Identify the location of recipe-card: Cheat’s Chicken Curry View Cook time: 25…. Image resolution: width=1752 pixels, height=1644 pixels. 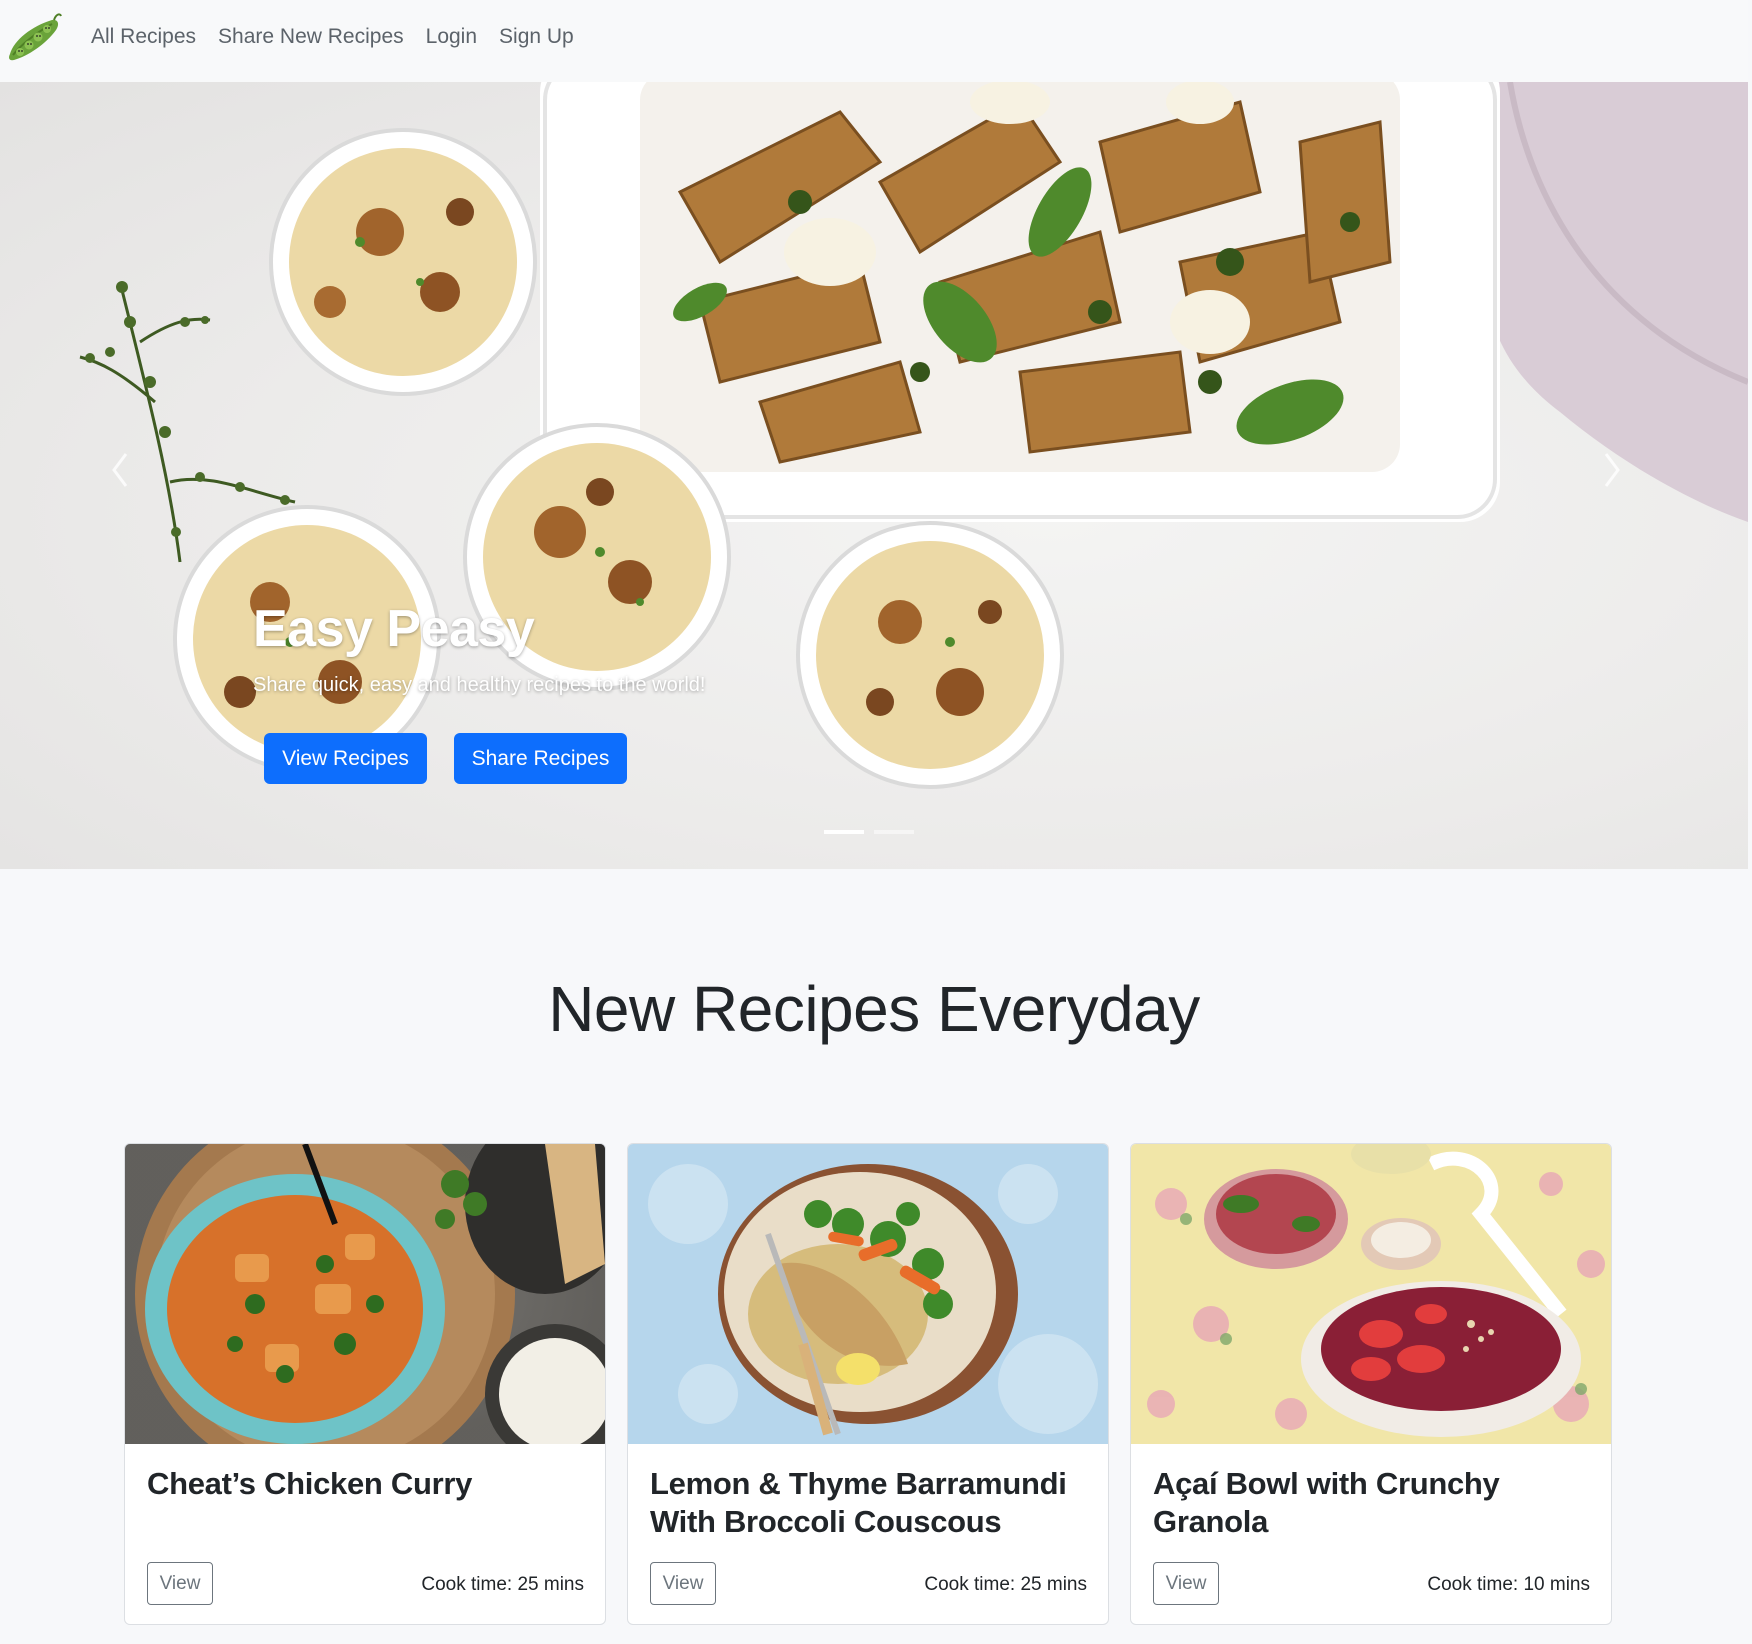
(365, 1384).